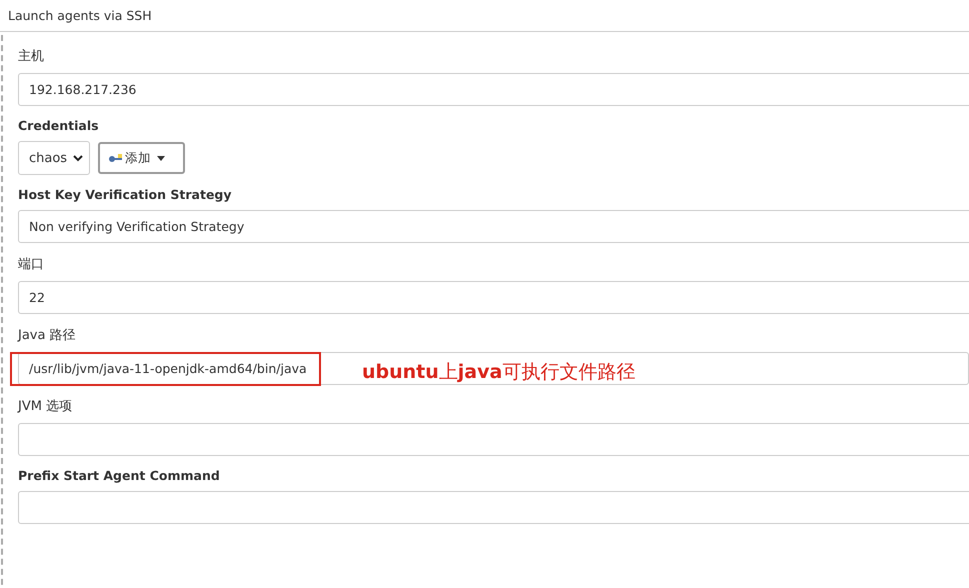 Image resolution: width=969 pixels, height=588 pixels. What do you see at coordinates (125, 194) in the screenshot?
I see `field-label: Host Key Verification Strategy` at bounding box center [125, 194].